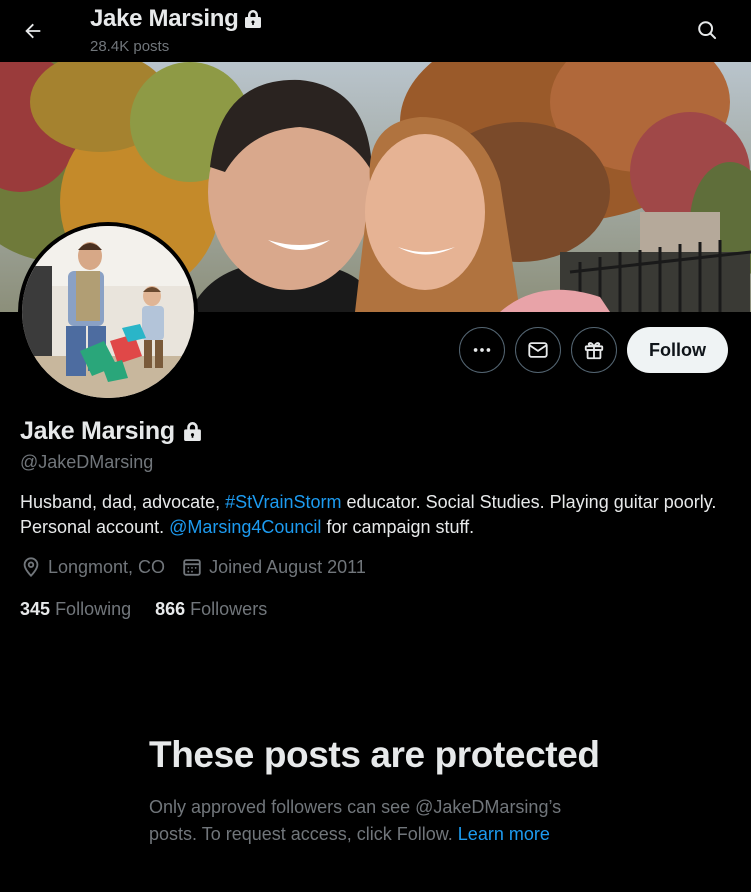 Image resolution: width=751 pixels, height=892 pixels. I want to click on profile-stats: 345 Following 866 Followers, so click(155, 609).